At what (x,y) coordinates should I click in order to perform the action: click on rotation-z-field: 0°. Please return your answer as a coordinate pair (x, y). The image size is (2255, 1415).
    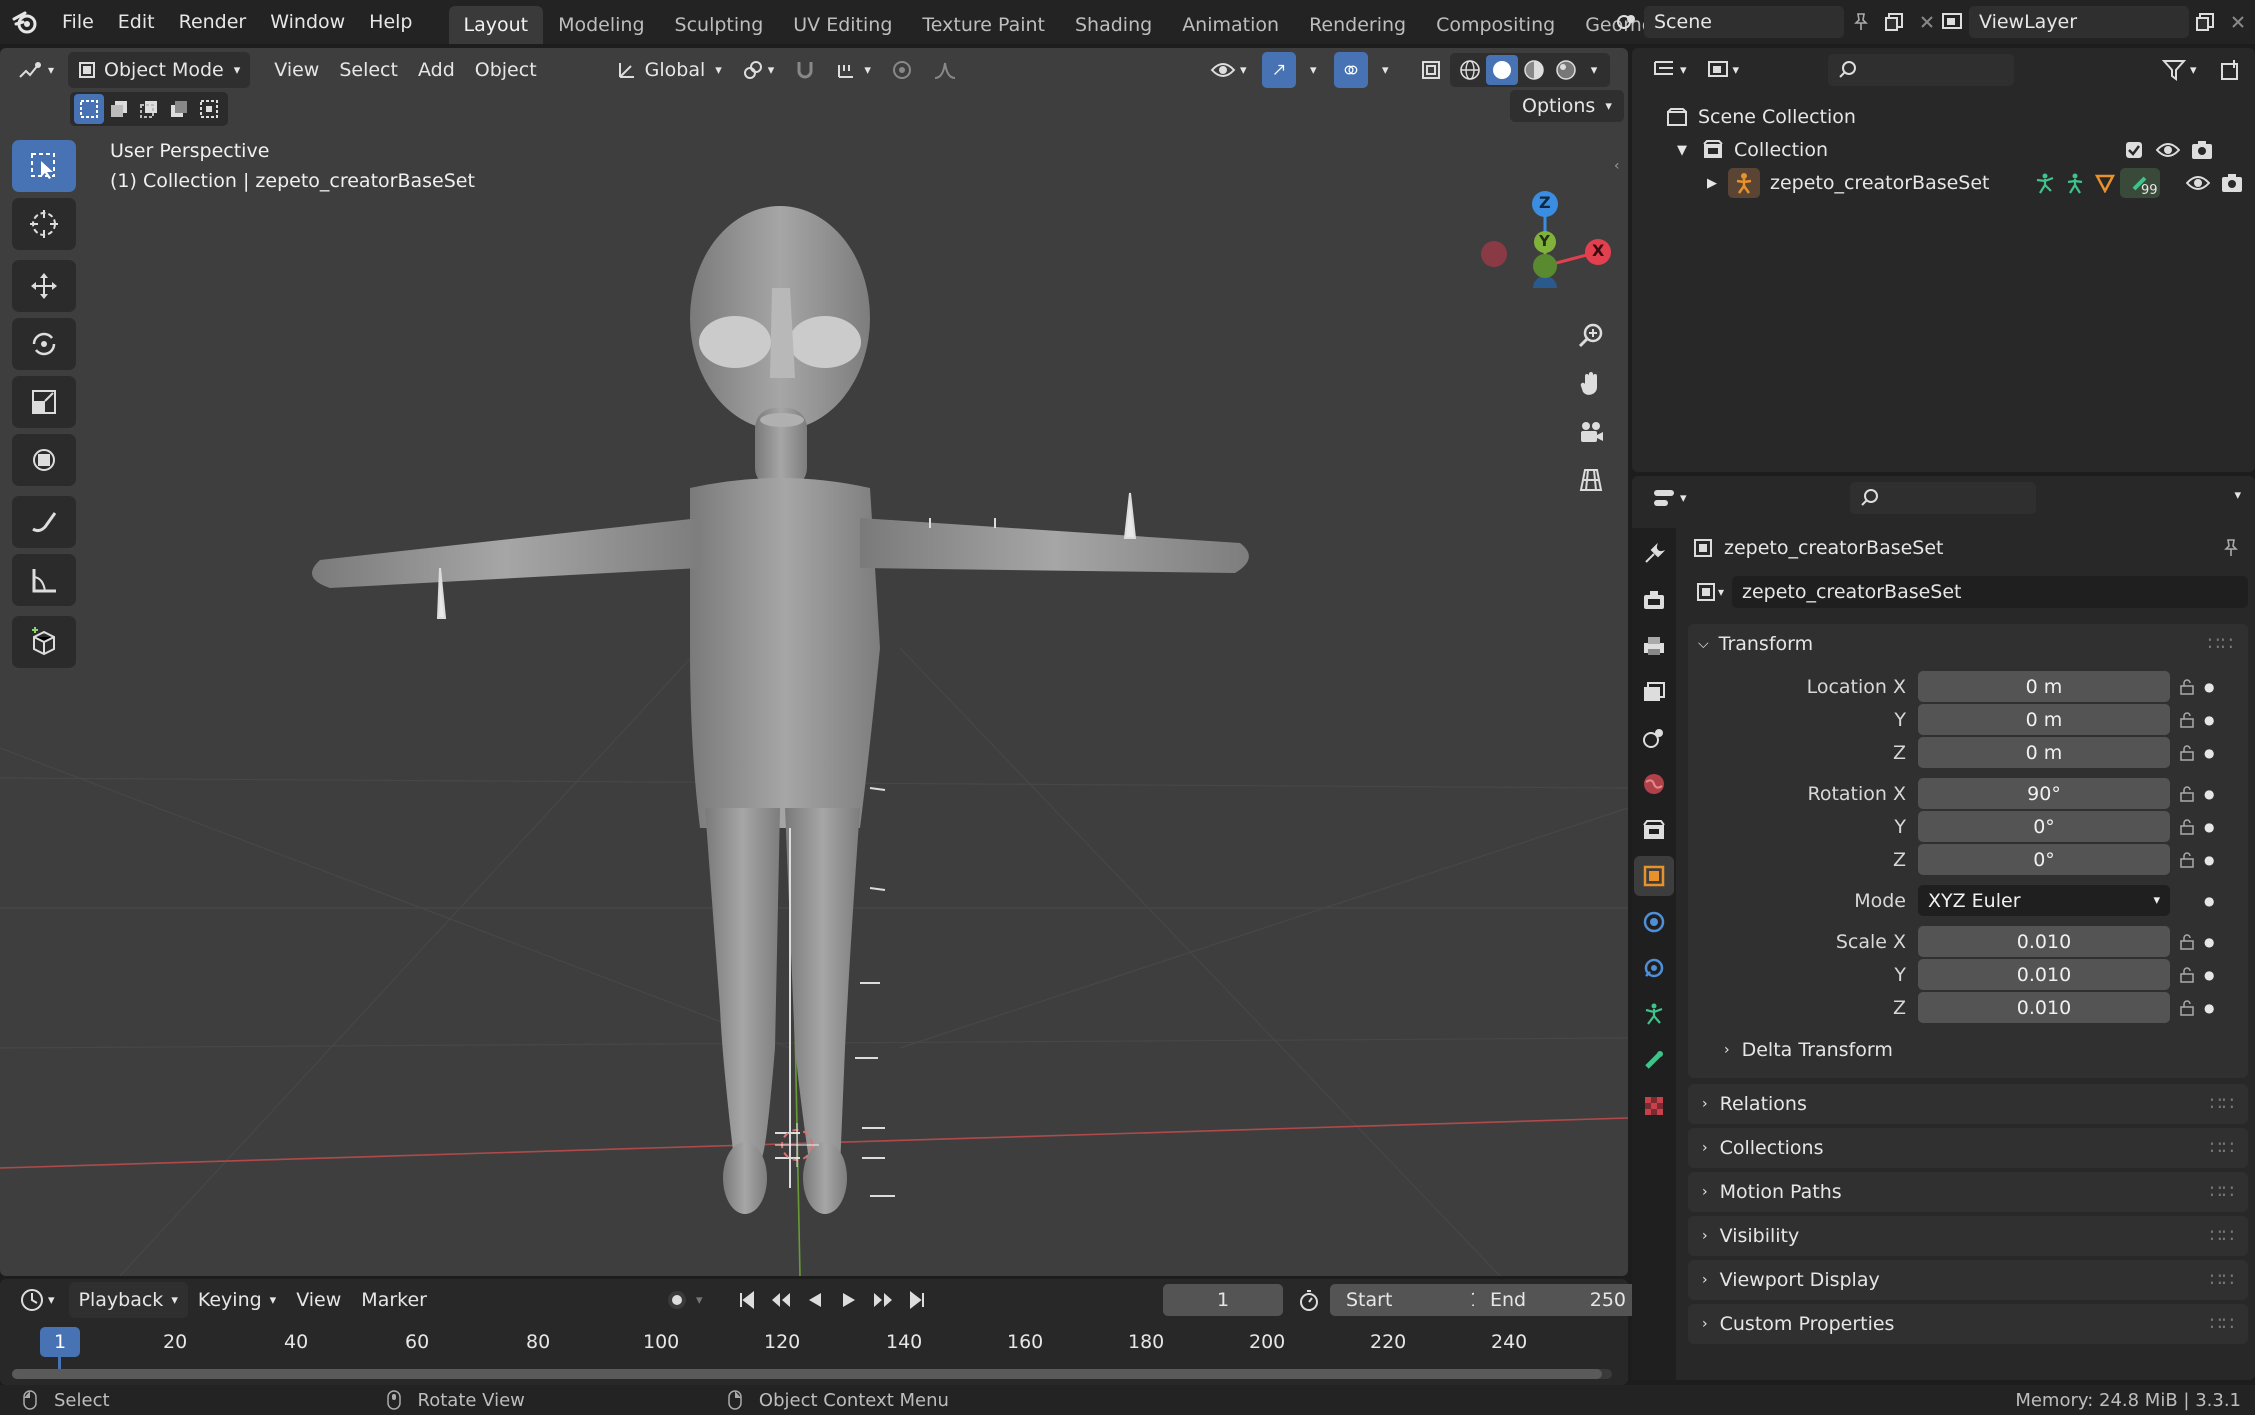
    Looking at the image, I should click on (2044, 859).